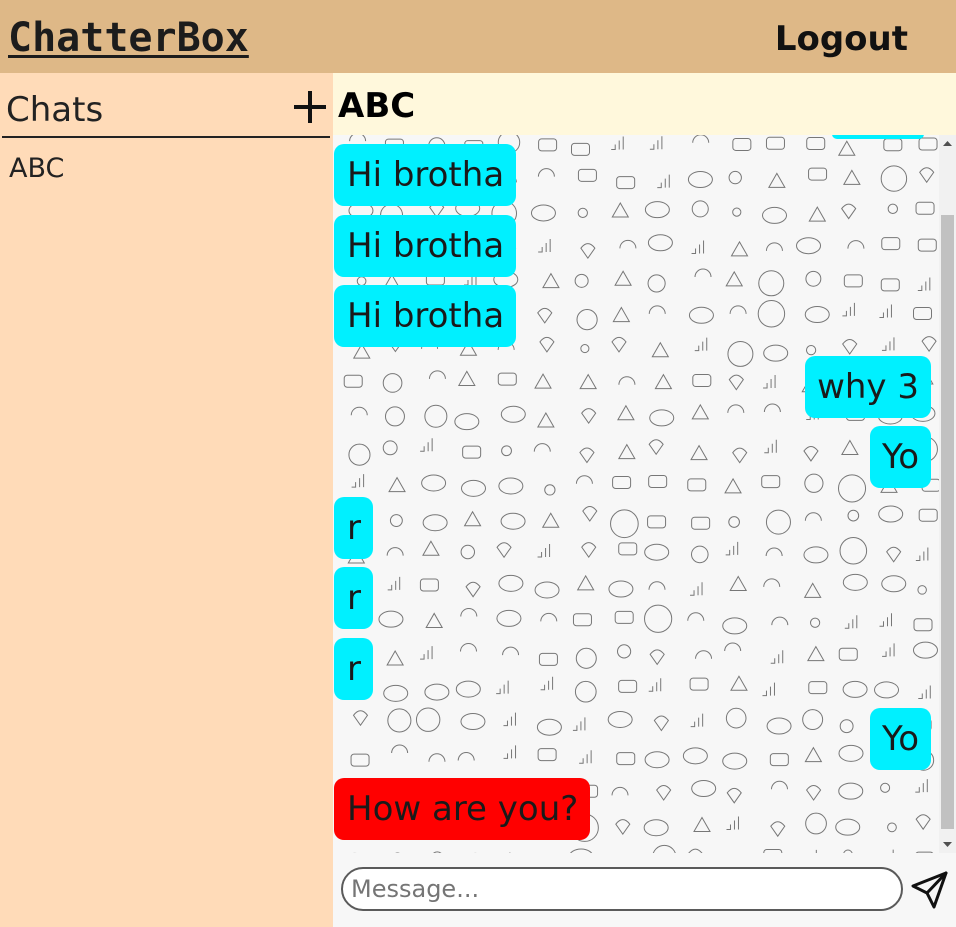 The image size is (956, 927). I want to click on message-bubble-partial, so click(878, 137).